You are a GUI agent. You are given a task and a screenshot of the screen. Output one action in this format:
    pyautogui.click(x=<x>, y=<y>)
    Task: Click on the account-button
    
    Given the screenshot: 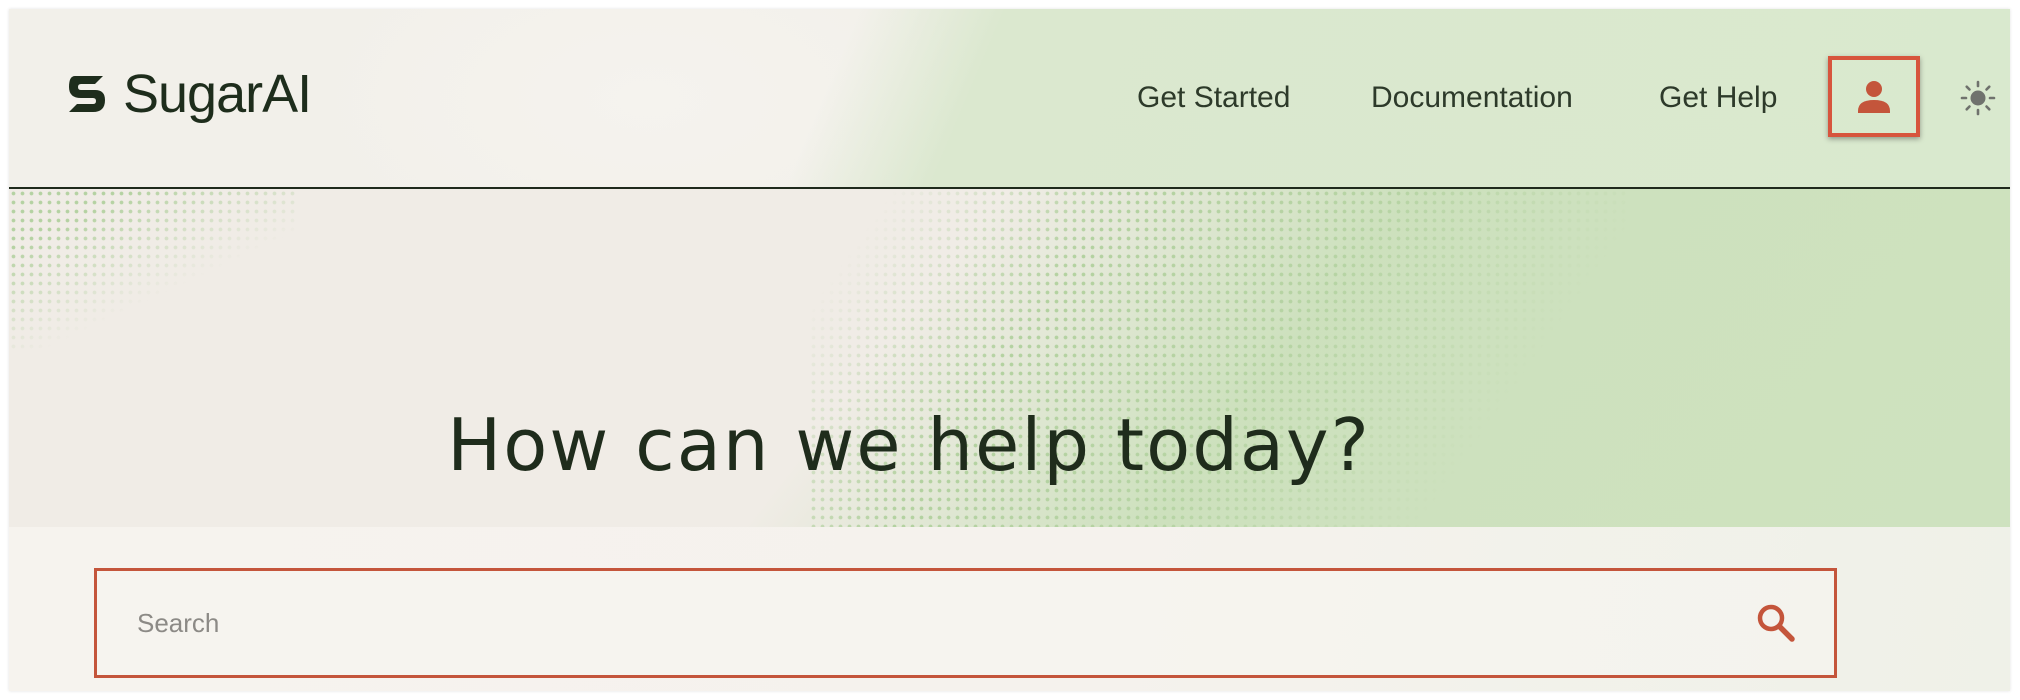 What is the action you would take?
    pyautogui.click(x=1874, y=96)
    